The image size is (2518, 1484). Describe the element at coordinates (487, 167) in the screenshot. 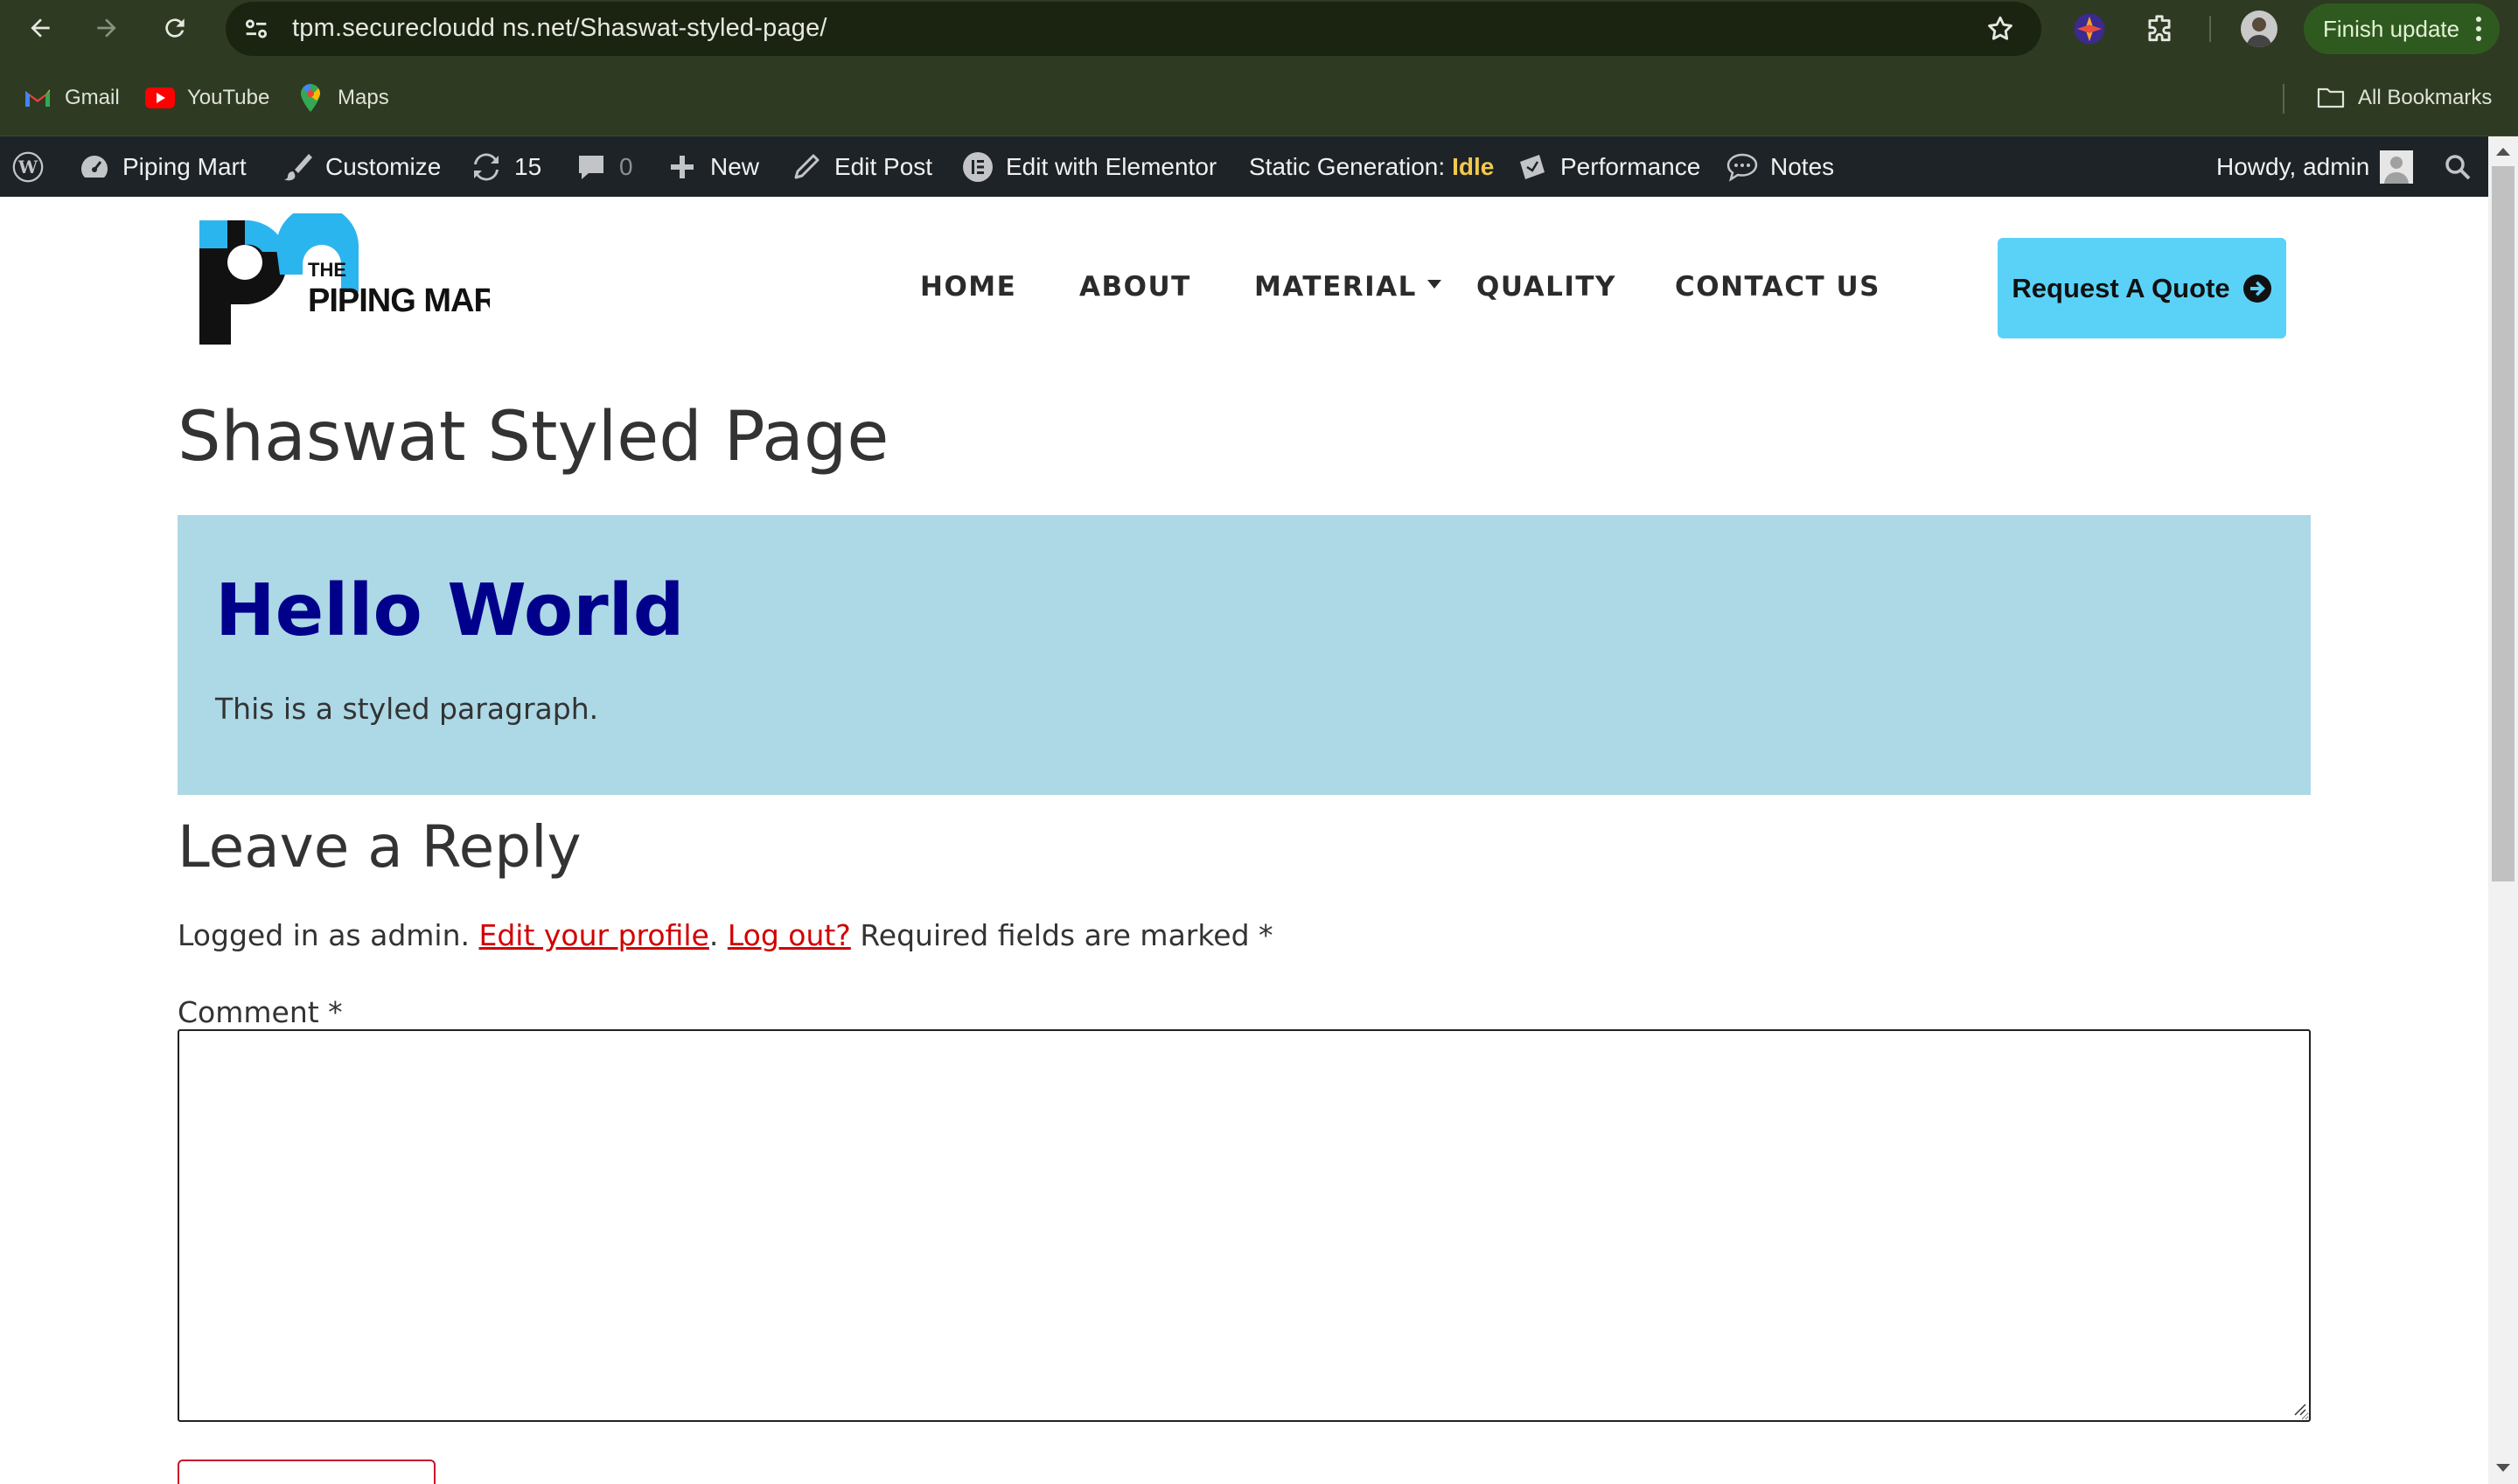

I see `updates-icon` at that location.